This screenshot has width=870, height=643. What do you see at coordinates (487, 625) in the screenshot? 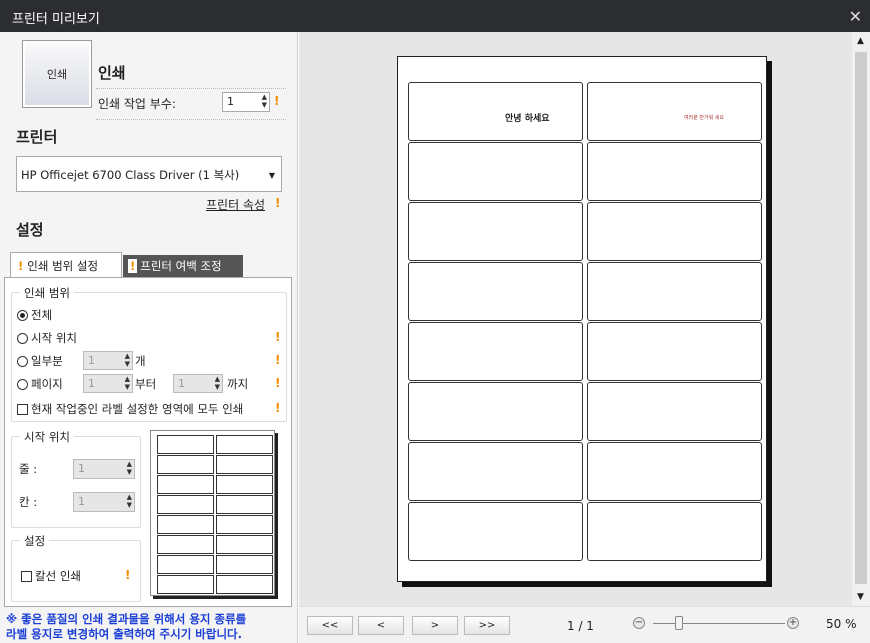
I see `last-page-button: >>` at bounding box center [487, 625].